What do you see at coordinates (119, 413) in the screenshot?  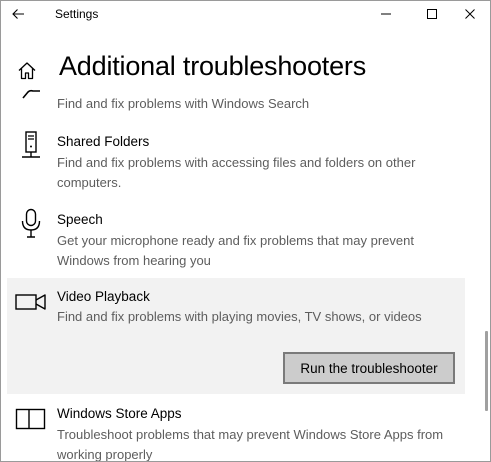 I see `item-title: Windows Store Apps` at bounding box center [119, 413].